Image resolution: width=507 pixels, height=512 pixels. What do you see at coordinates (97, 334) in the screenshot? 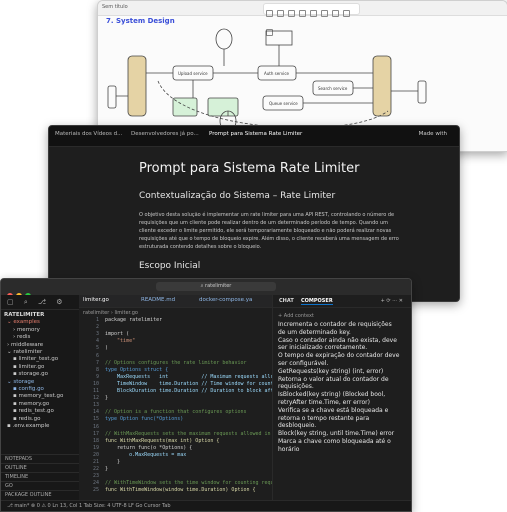
I see `line-number: 3` at bounding box center [97, 334].